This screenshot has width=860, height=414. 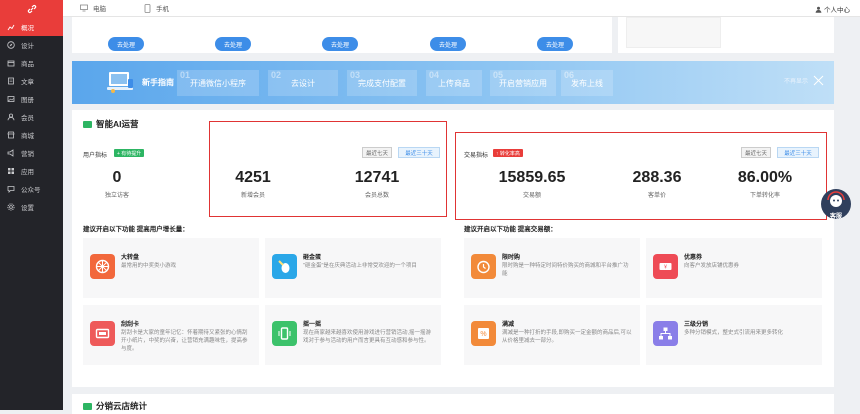 I want to click on feature-title: 大转盘, so click(x=130, y=258).